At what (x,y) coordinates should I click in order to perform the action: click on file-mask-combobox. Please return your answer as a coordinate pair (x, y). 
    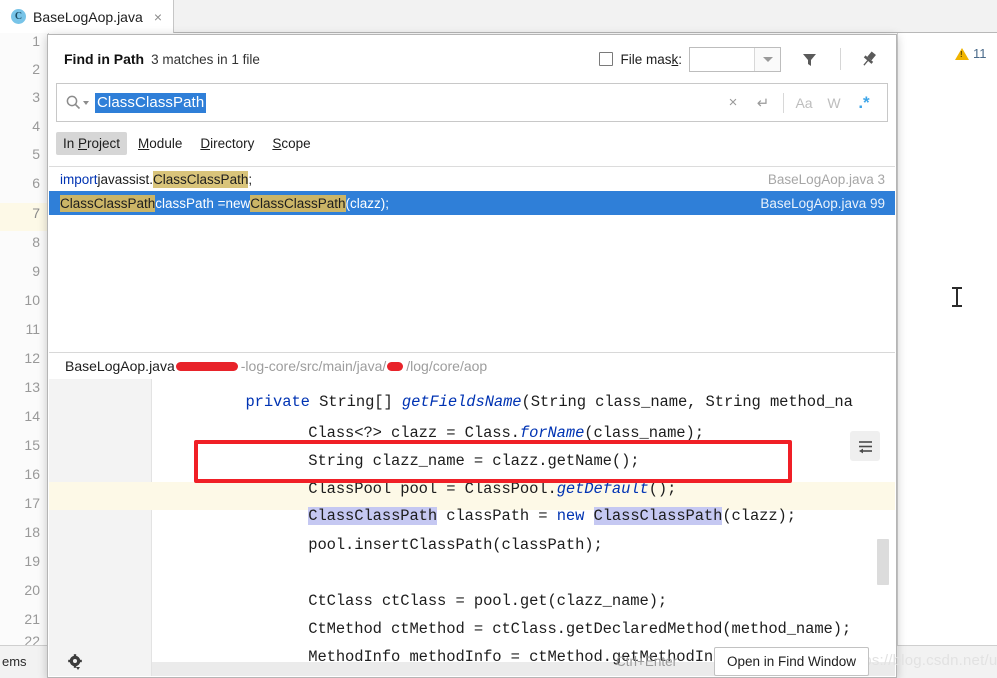
    Looking at the image, I should click on (735, 59).